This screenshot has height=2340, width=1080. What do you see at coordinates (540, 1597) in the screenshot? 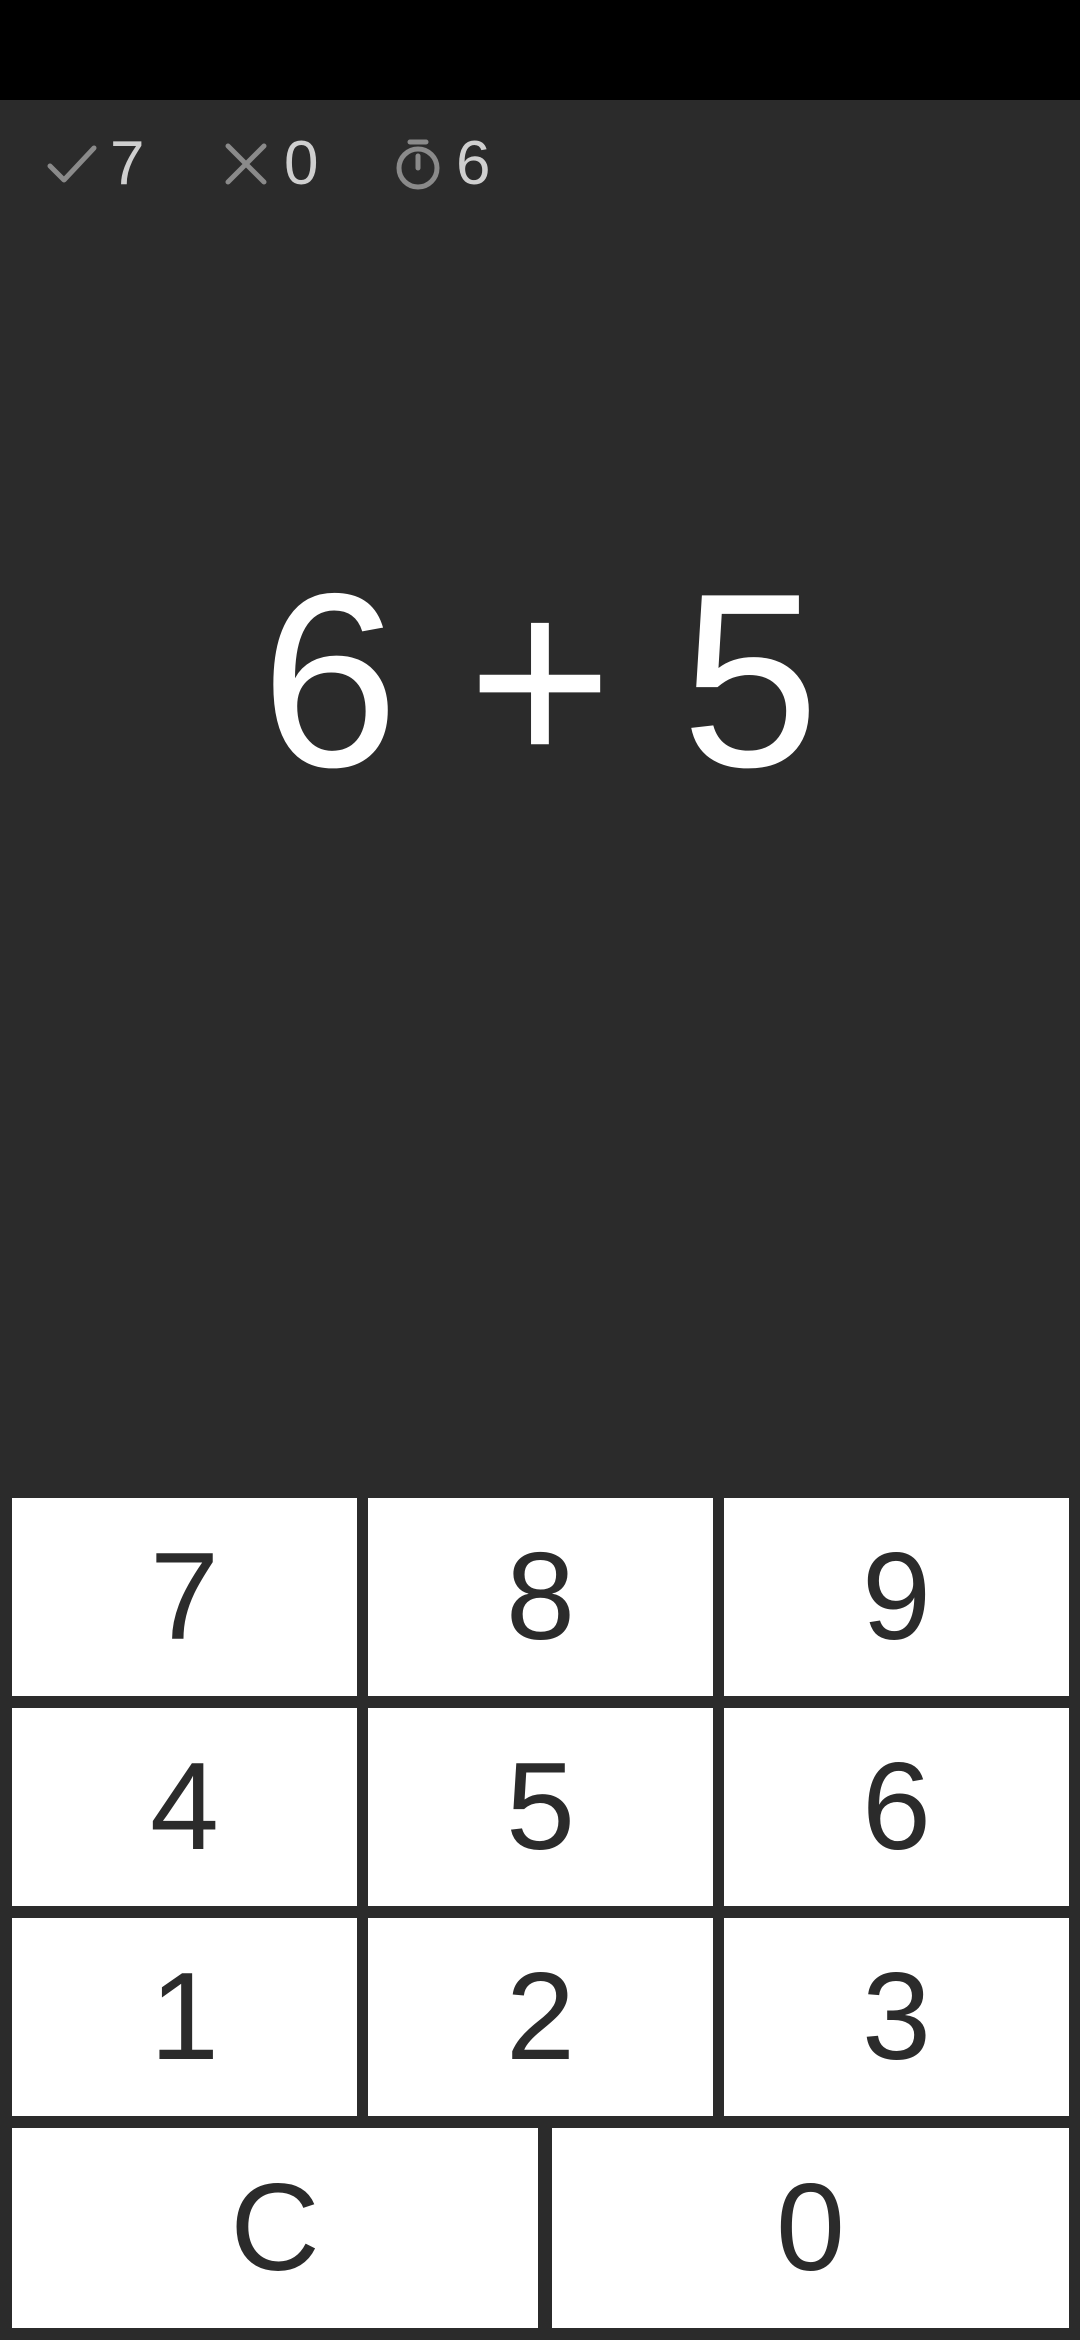
I see `key-8: 8` at bounding box center [540, 1597].